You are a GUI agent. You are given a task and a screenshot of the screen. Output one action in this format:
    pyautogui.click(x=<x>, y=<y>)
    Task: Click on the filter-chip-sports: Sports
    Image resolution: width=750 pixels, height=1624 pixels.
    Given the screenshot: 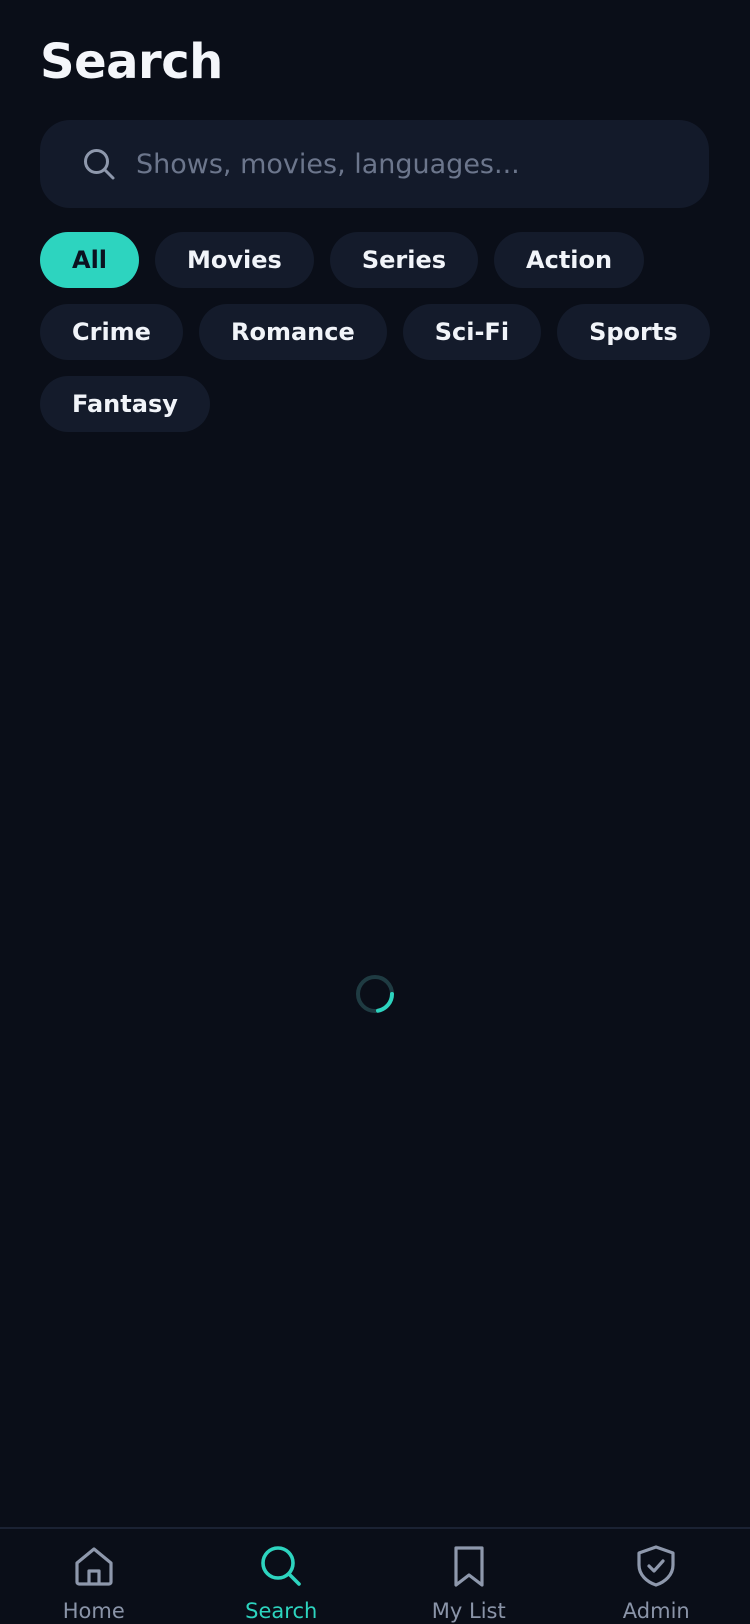 What is the action you would take?
    pyautogui.click(x=633, y=332)
    